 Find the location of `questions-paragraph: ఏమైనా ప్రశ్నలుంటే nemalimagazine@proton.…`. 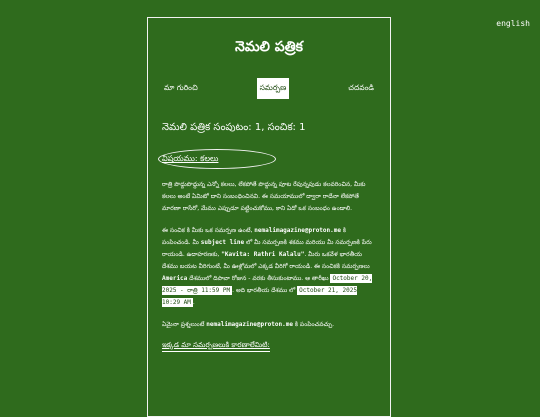

questions-paragraph: ఏమైనా ప్రశ్నలుంటే nemalimagazine@proton.… is located at coordinates (269, 325).